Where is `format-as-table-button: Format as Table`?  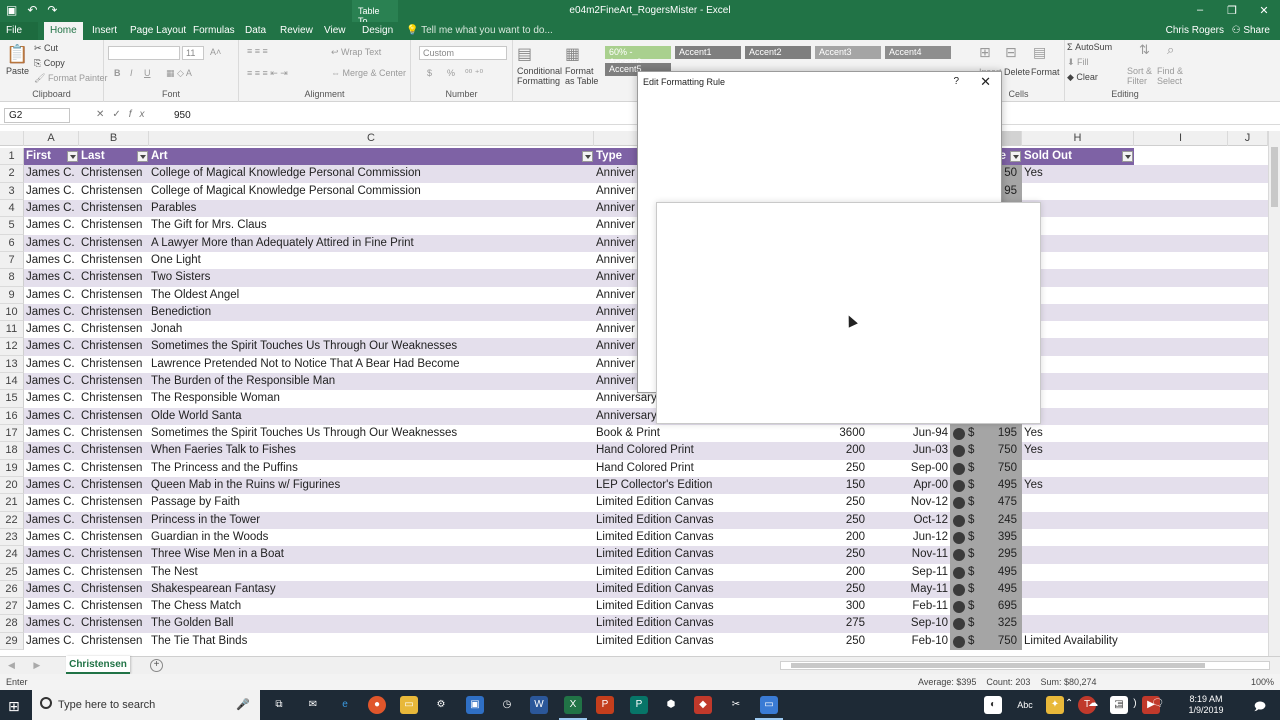
format-as-table-button: Format as Table is located at coordinates (583, 76).